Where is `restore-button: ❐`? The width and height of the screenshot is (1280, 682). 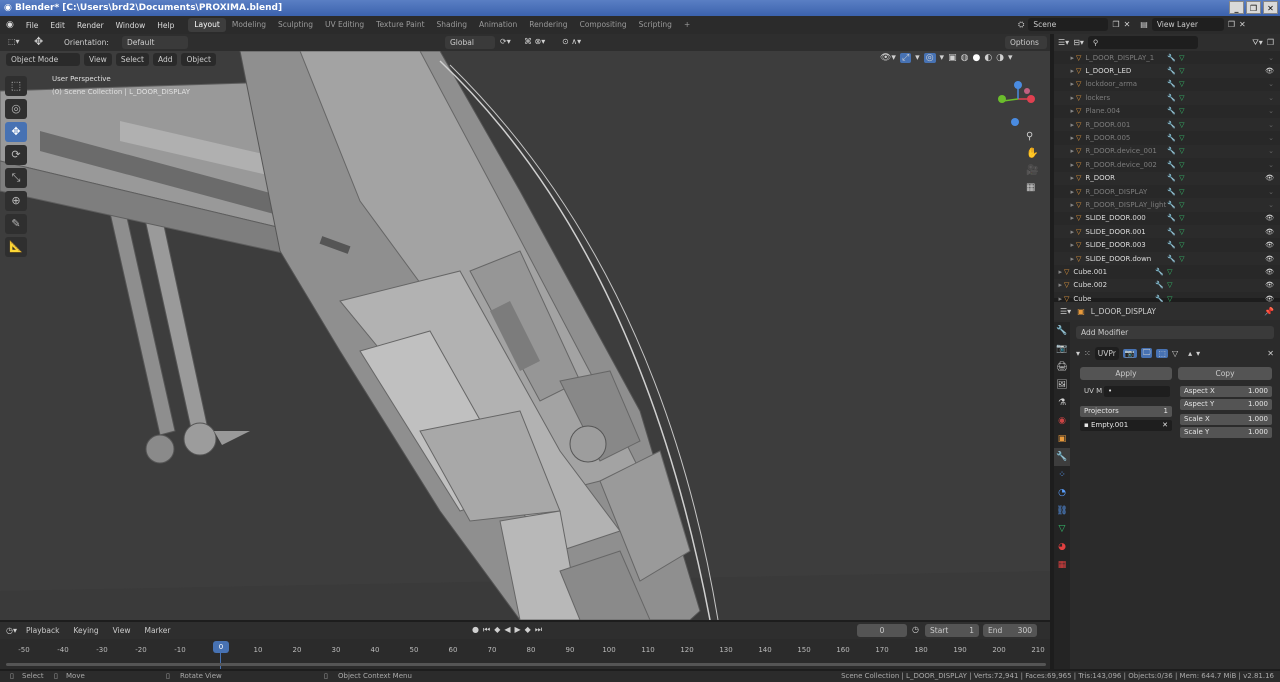 restore-button: ❐ is located at coordinates (1253, 7).